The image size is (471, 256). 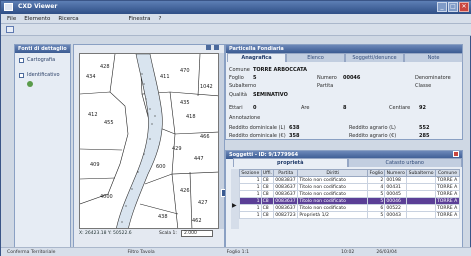 I want to click on col-header: Subalterno, so click(x=421, y=173).